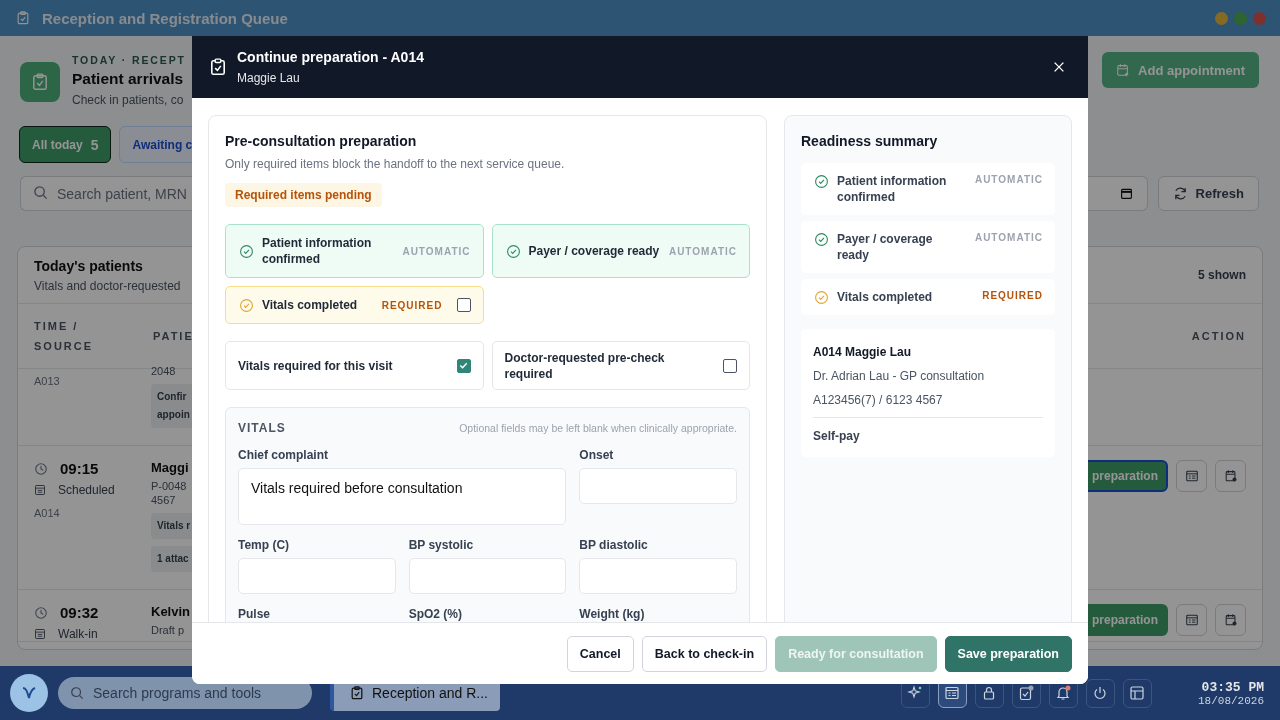 The height and width of the screenshot is (720, 1280). Describe the element at coordinates (435, 614) in the screenshot. I see `field-label: SpO2 (%)` at that location.